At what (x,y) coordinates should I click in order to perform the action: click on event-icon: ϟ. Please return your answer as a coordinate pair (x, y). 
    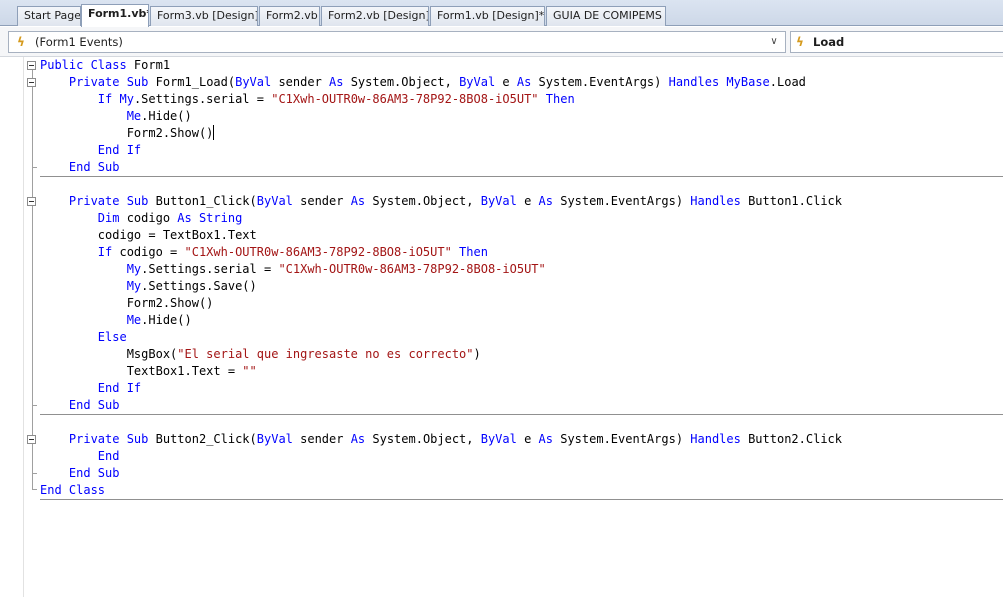
    Looking at the image, I should click on (800, 42).